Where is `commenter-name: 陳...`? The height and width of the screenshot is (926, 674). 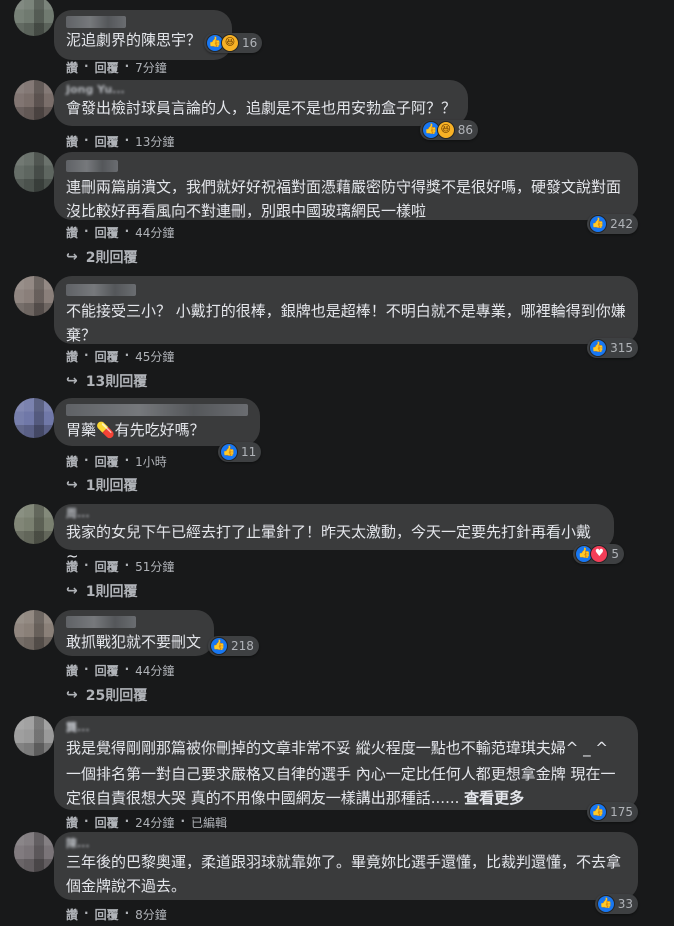
commenter-name: 陳... is located at coordinates (346, 844).